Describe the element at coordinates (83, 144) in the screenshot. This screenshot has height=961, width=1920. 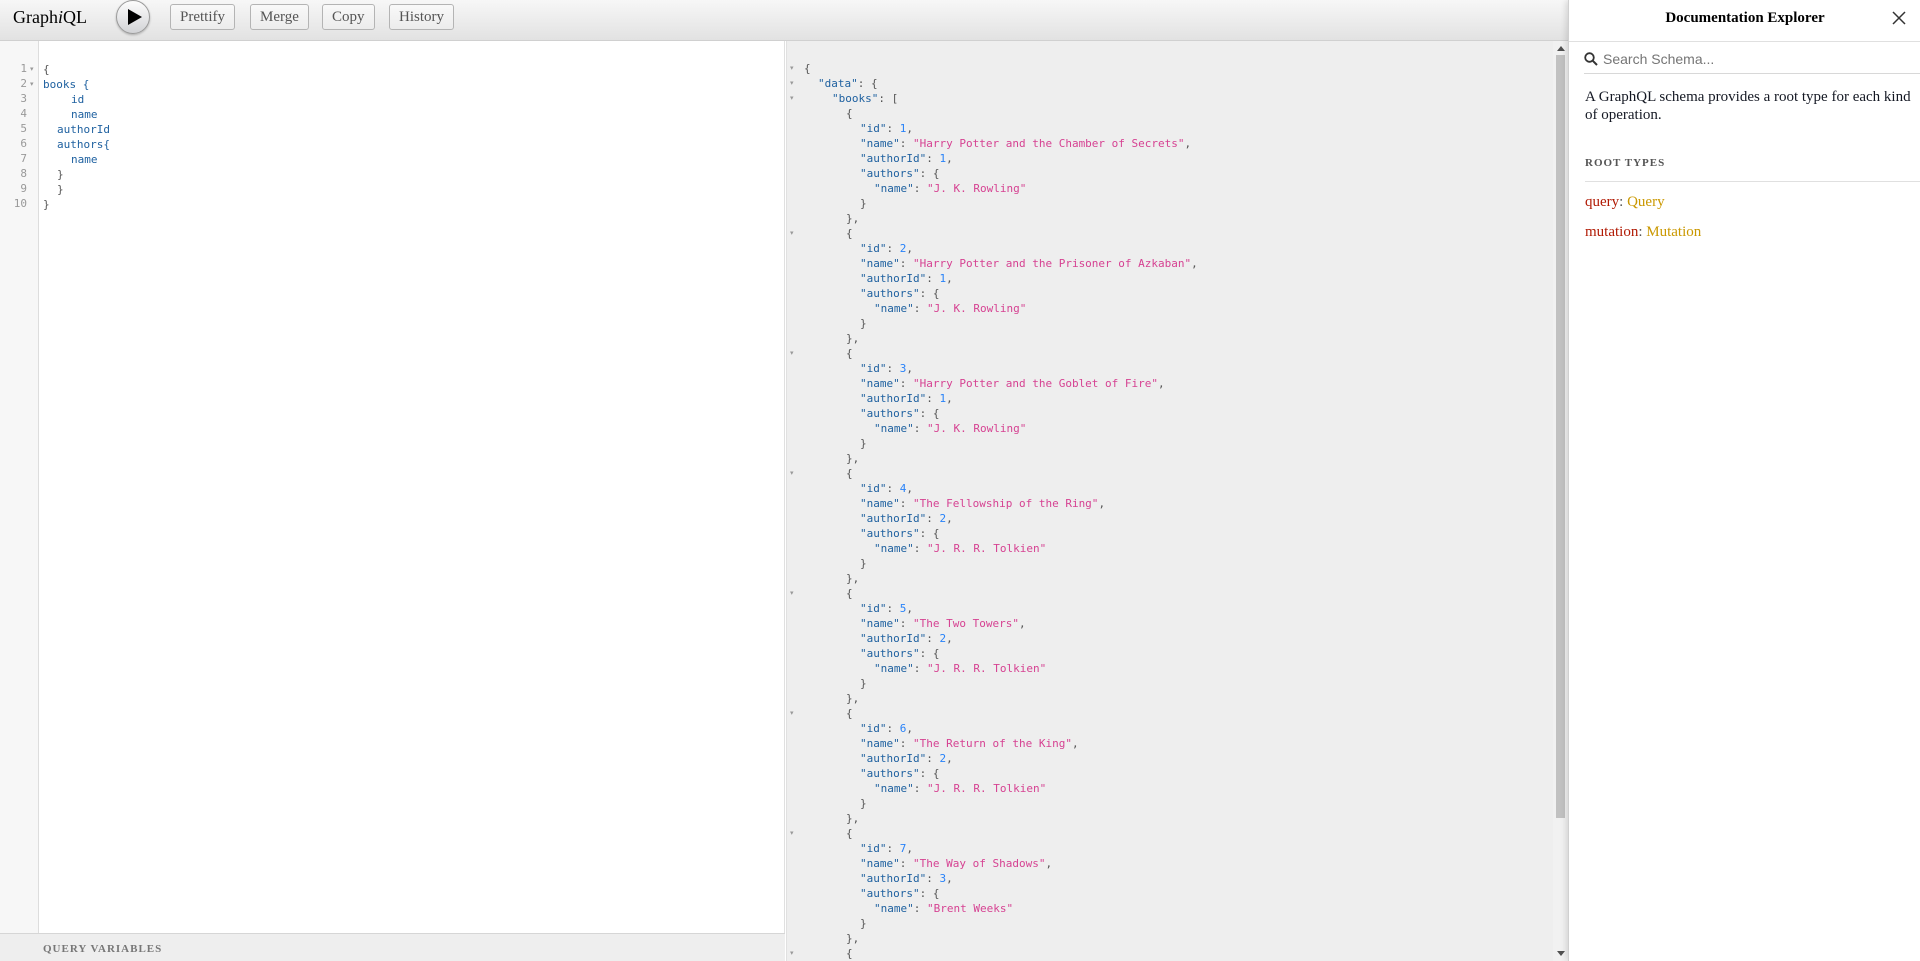
I see `code-line: authors{` at that location.